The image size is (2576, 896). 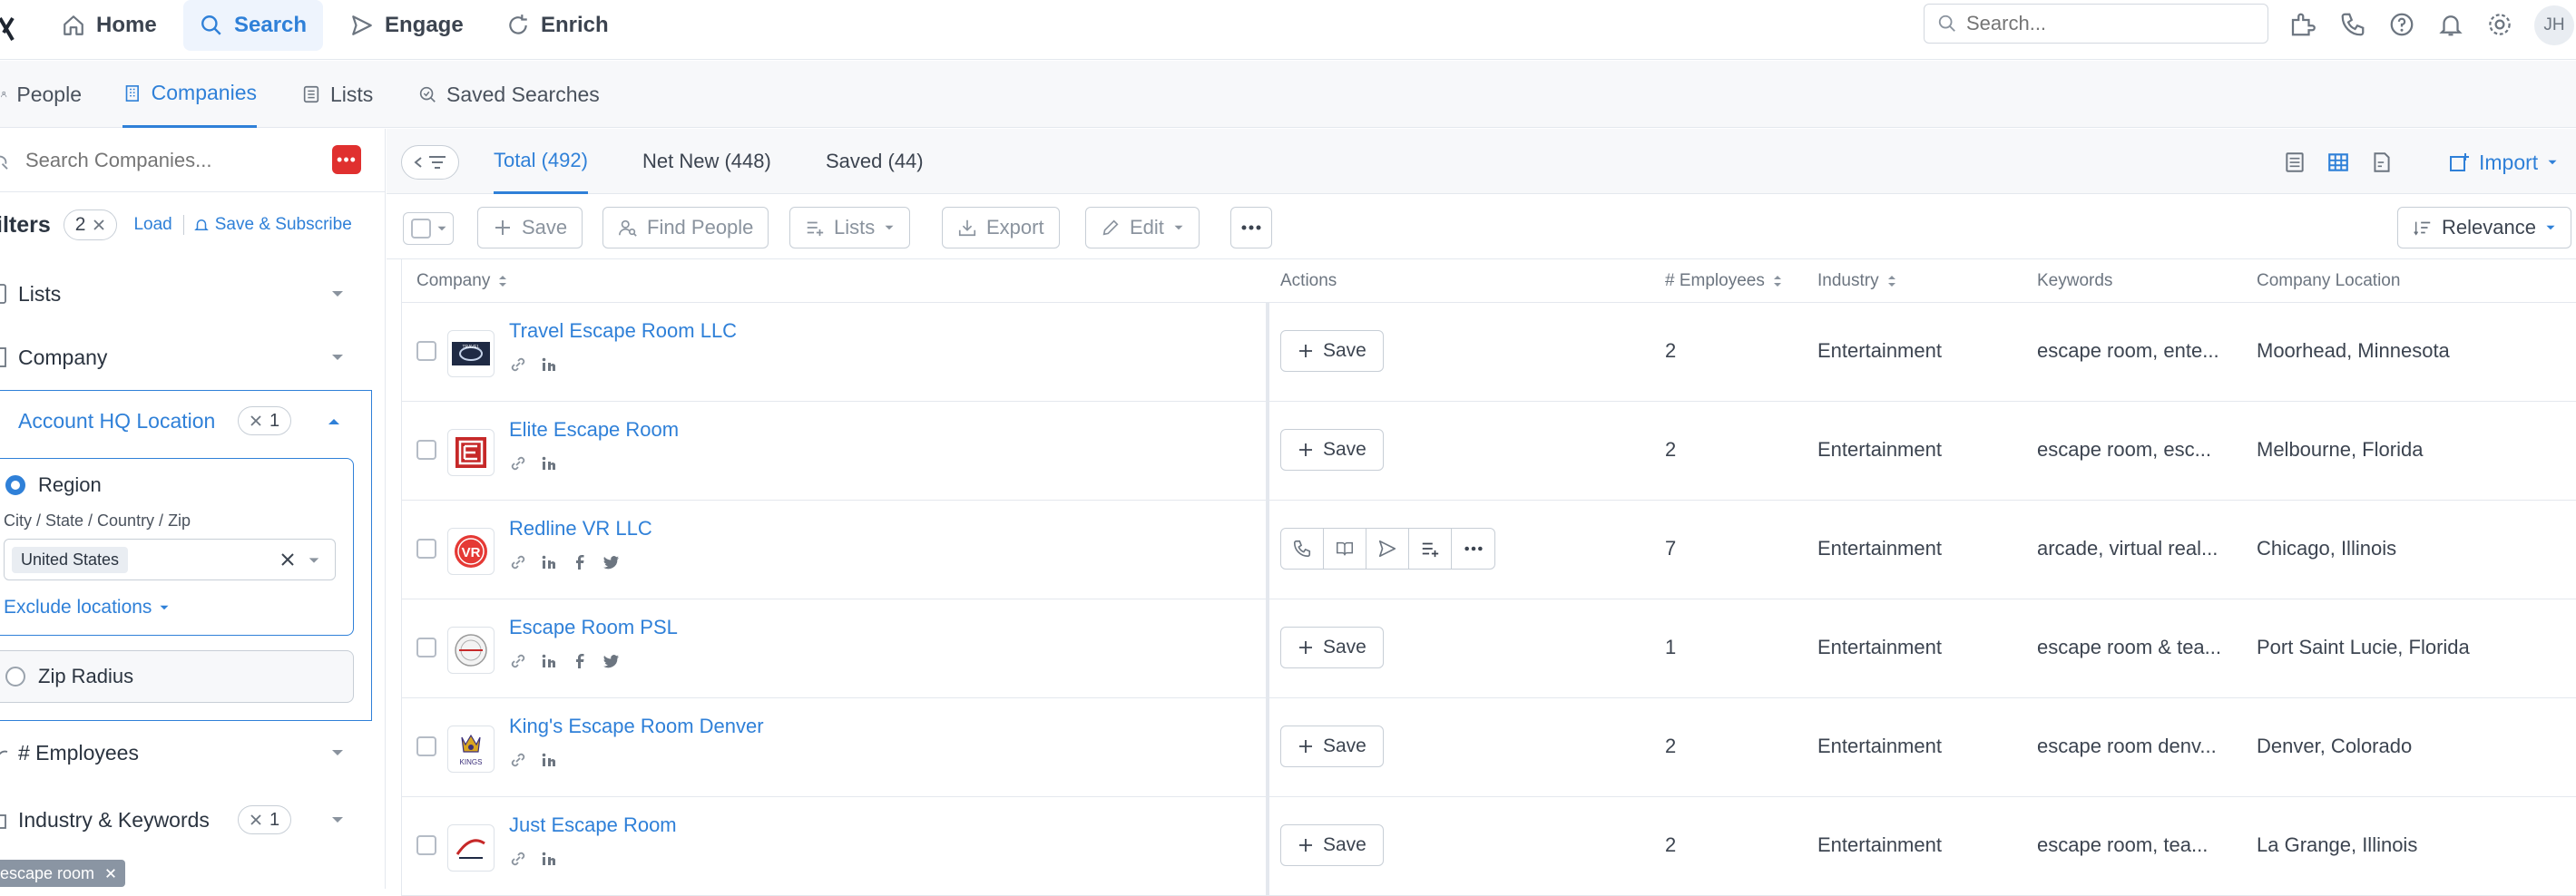 I want to click on active-filter-count: 2, so click(x=90, y=224).